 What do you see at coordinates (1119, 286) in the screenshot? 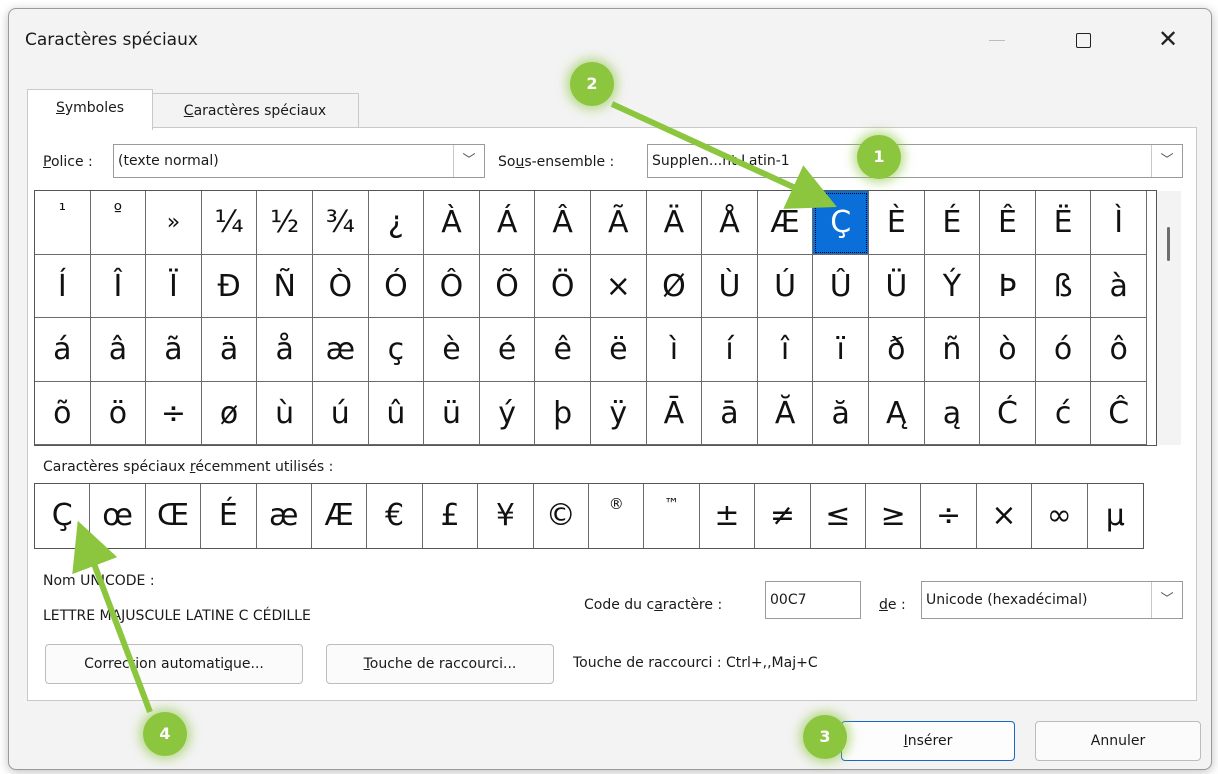
I see `symbol-cell: à` at bounding box center [1119, 286].